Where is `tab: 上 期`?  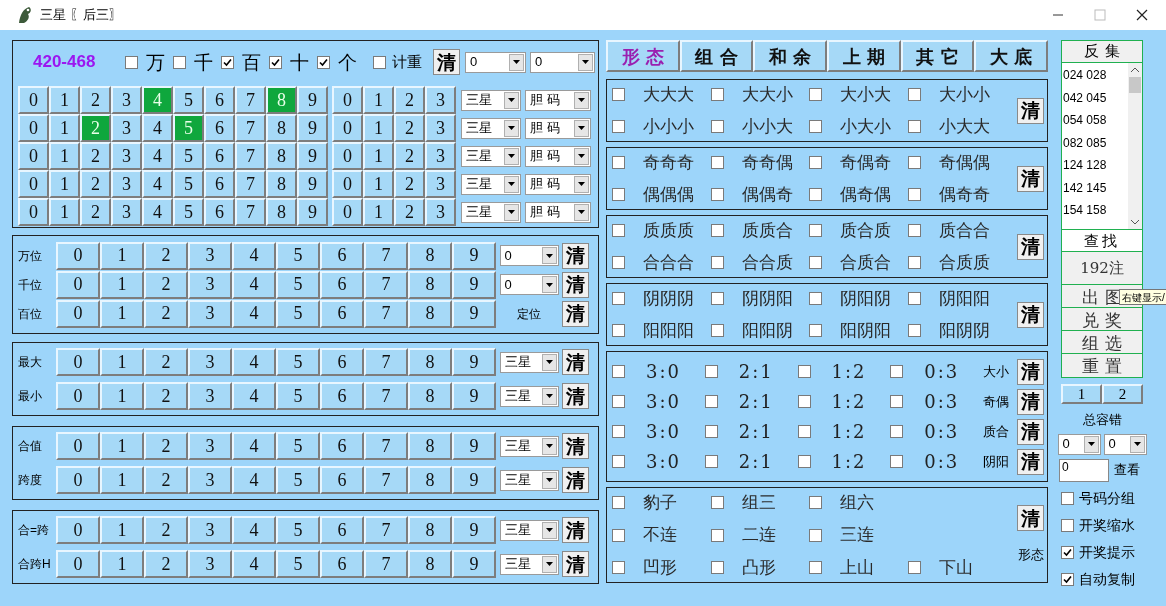
tab: 上 期 is located at coordinates (864, 56).